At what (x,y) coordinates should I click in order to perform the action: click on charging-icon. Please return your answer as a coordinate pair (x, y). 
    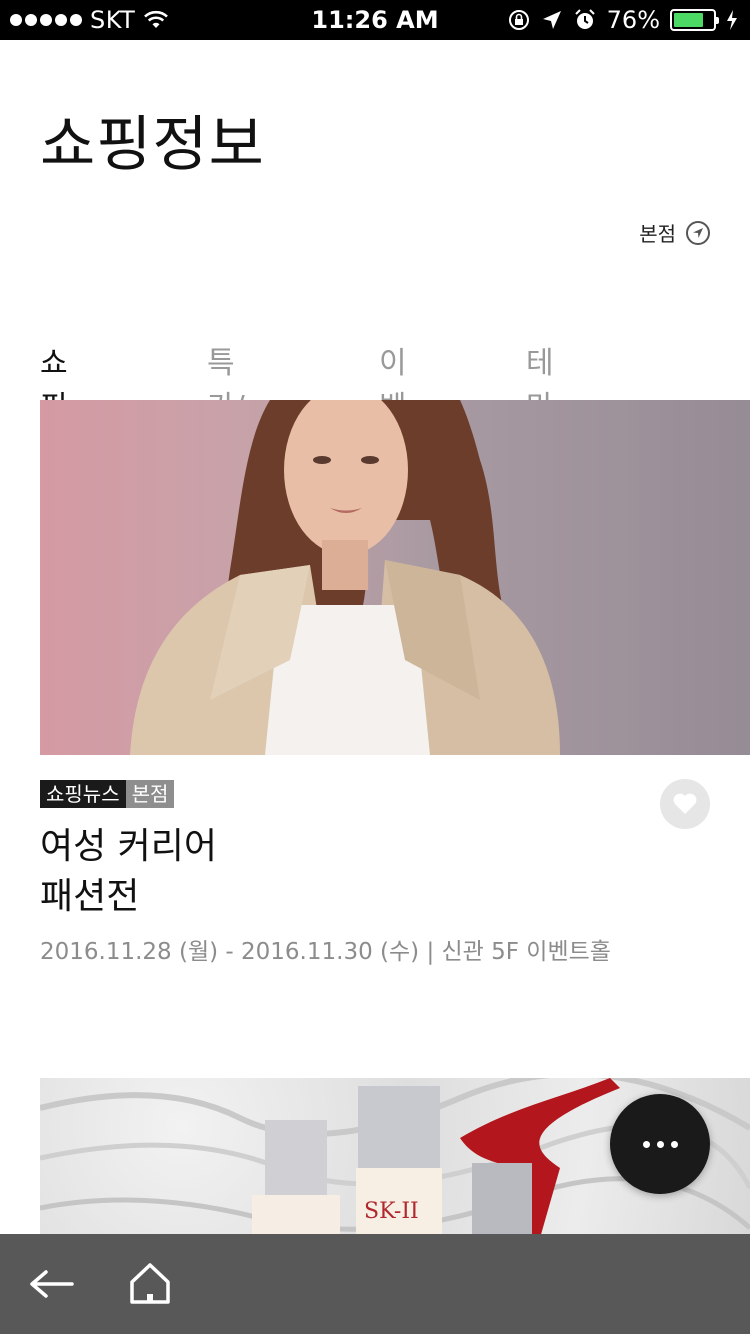
    Looking at the image, I should click on (732, 20).